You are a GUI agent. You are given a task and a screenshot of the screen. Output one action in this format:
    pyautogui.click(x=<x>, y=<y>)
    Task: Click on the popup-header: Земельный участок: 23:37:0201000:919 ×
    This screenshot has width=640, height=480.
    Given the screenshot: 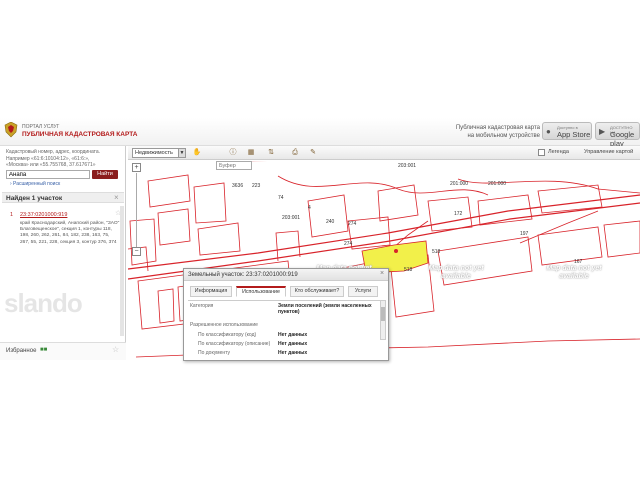 What is the action you would take?
    pyautogui.click(x=286, y=275)
    